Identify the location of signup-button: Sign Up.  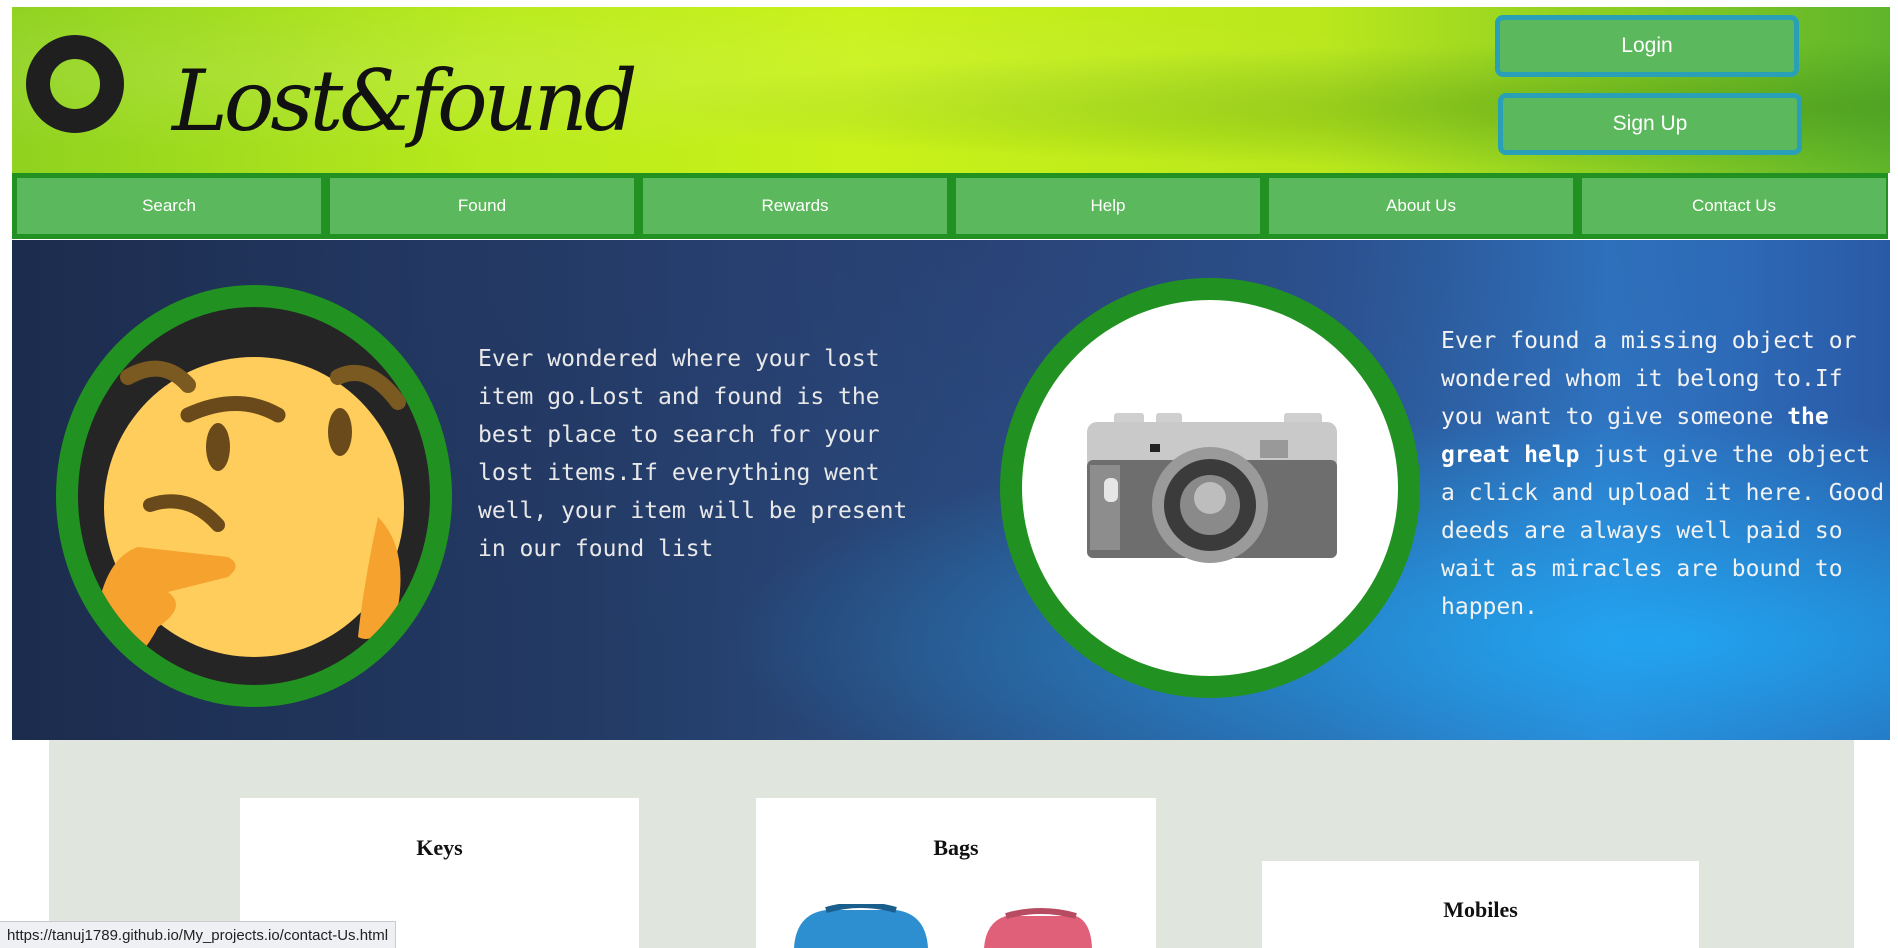
(1650, 124).